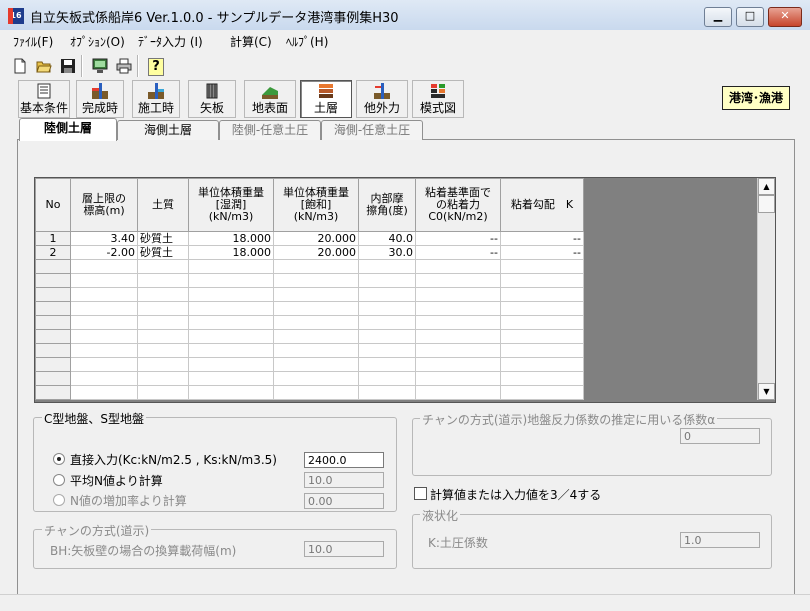 This screenshot has height=611, width=810. What do you see at coordinates (68, 129) in the screenshot?
I see `tab-land-side-soil: 陸側土層` at bounding box center [68, 129].